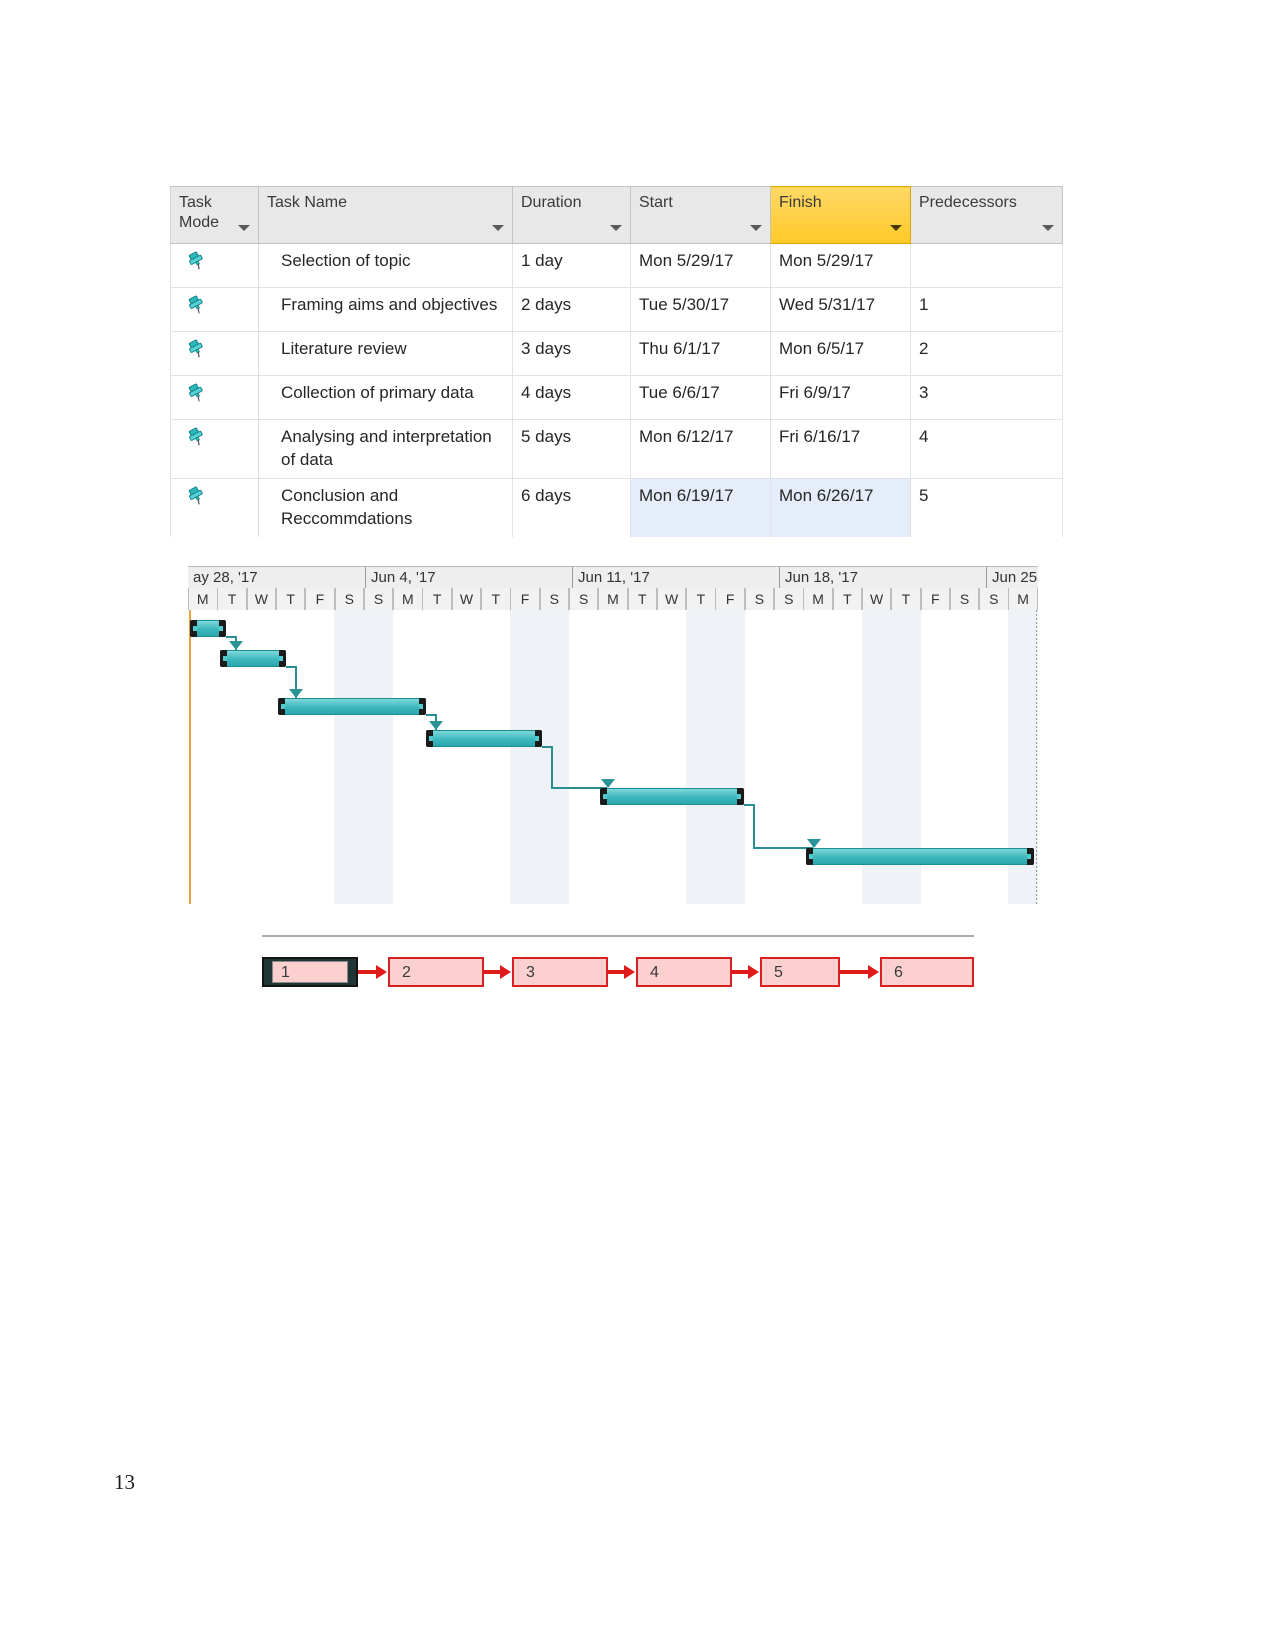 Image resolution: width=1275 pixels, height=1650 pixels. Describe the element at coordinates (571, 265) in the screenshot. I see `cell-duration: 1 day` at that location.